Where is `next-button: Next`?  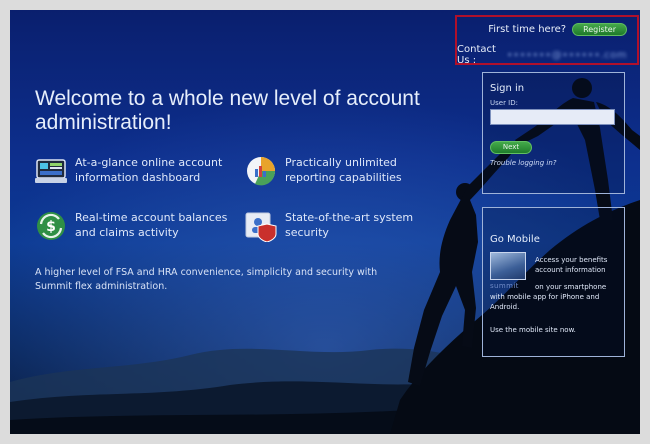
next-button: Next is located at coordinates (511, 147).